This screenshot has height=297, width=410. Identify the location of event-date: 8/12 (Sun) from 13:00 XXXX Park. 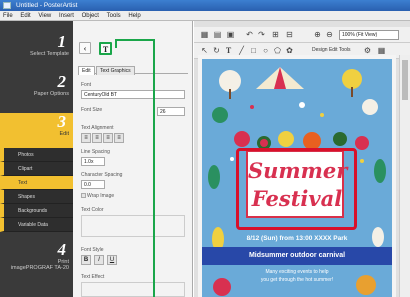
(297, 238).